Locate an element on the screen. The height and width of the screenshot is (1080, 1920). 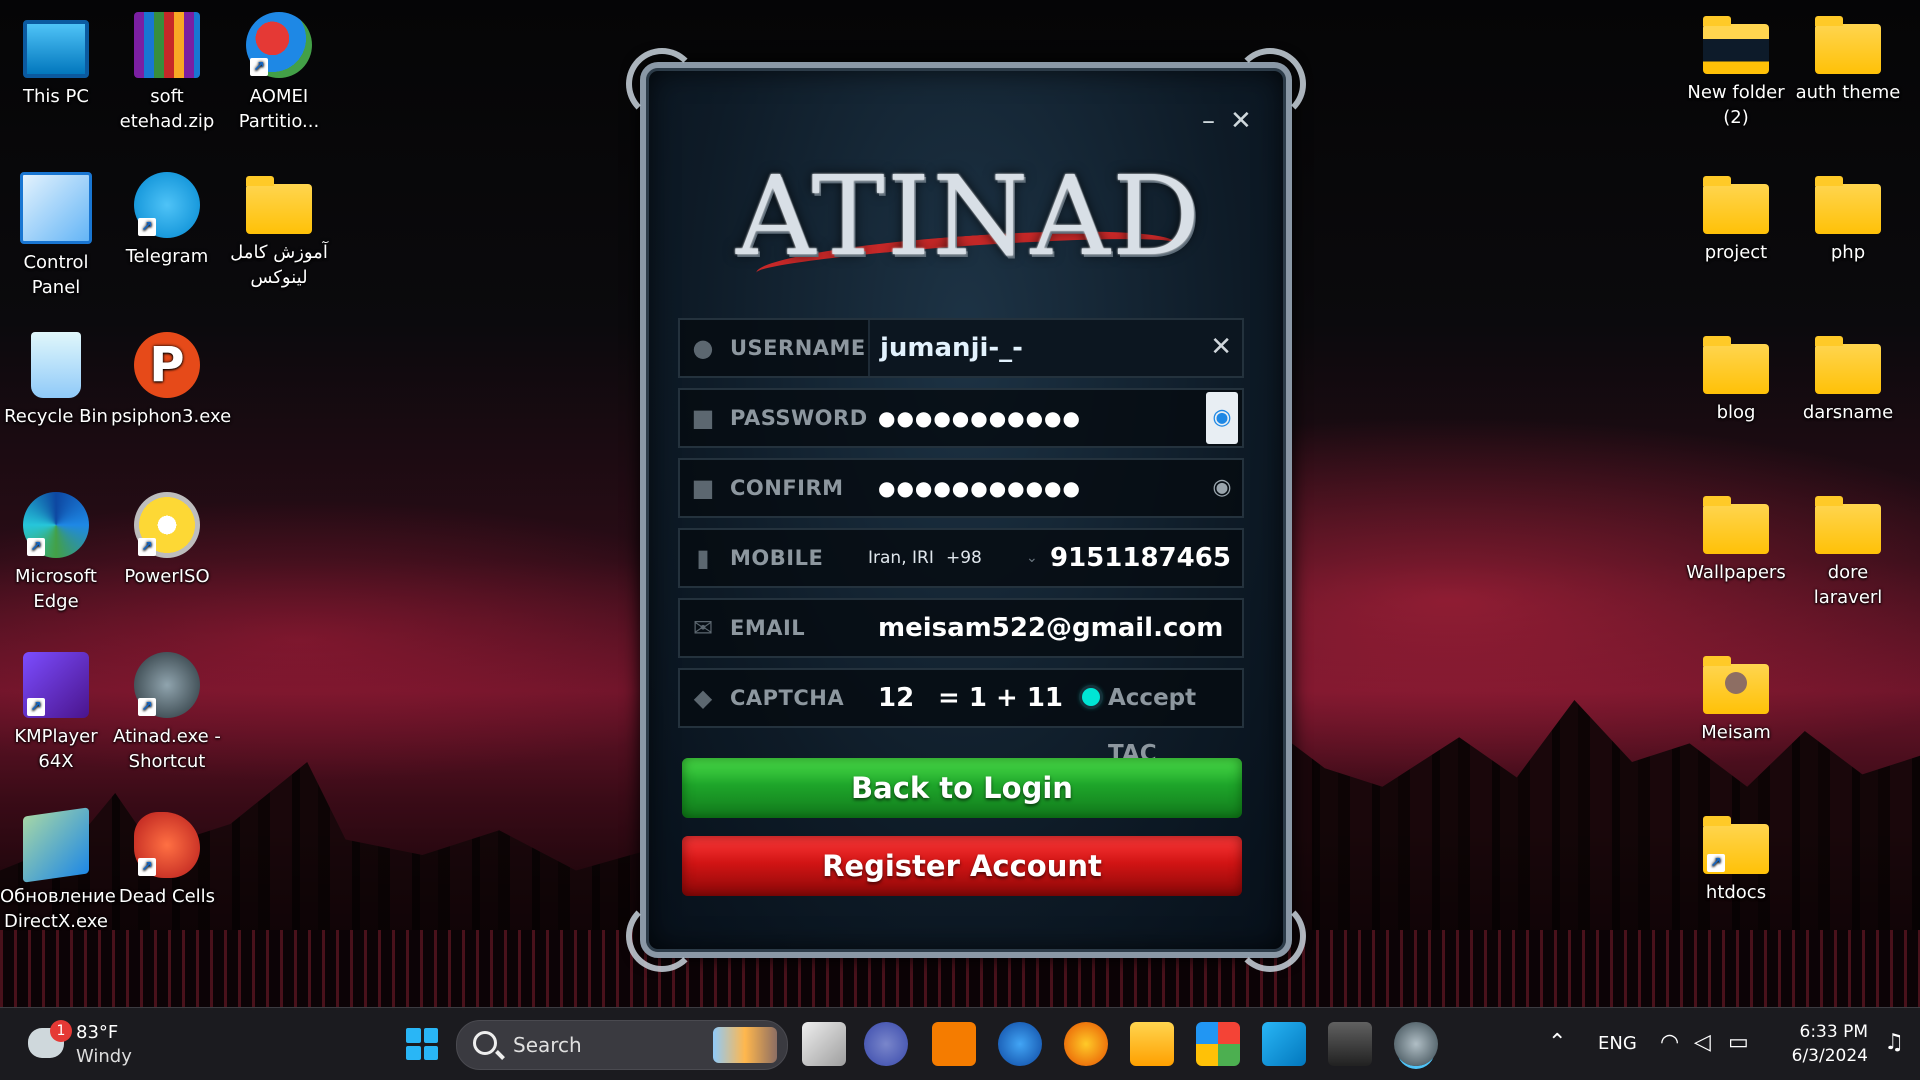
password-input: ●●●●●●●●●●● ◉ is located at coordinates (1055, 418).